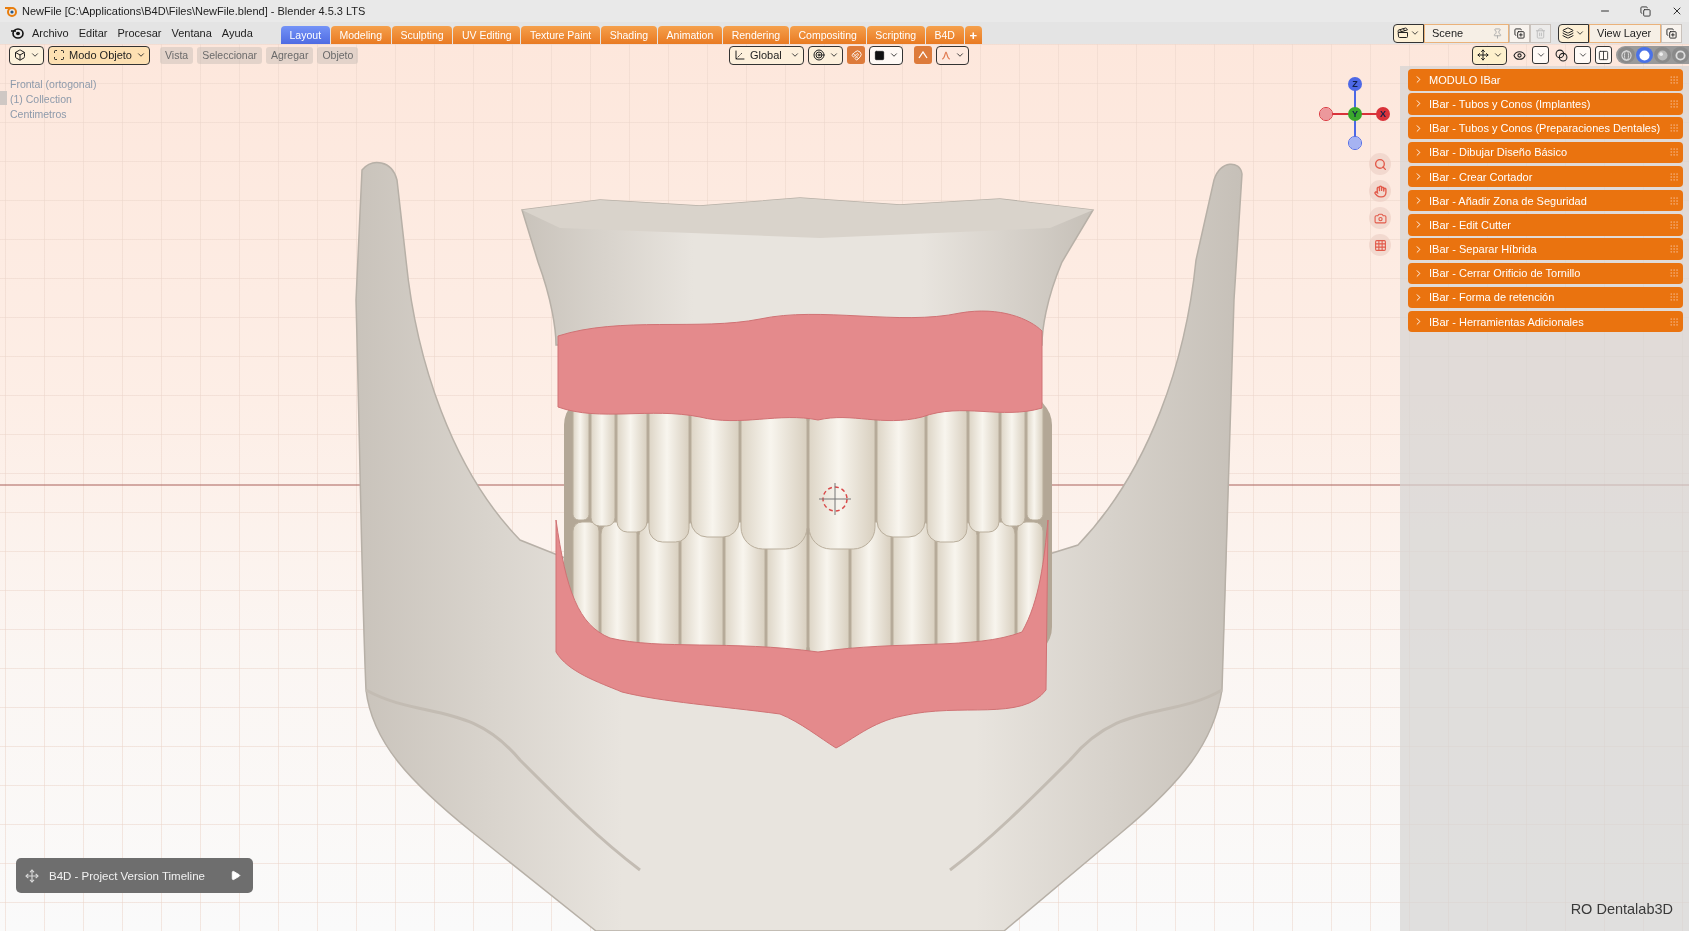  Describe the element at coordinates (360, 35) in the screenshot. I see `workspace-tab: Modeling` at that location.